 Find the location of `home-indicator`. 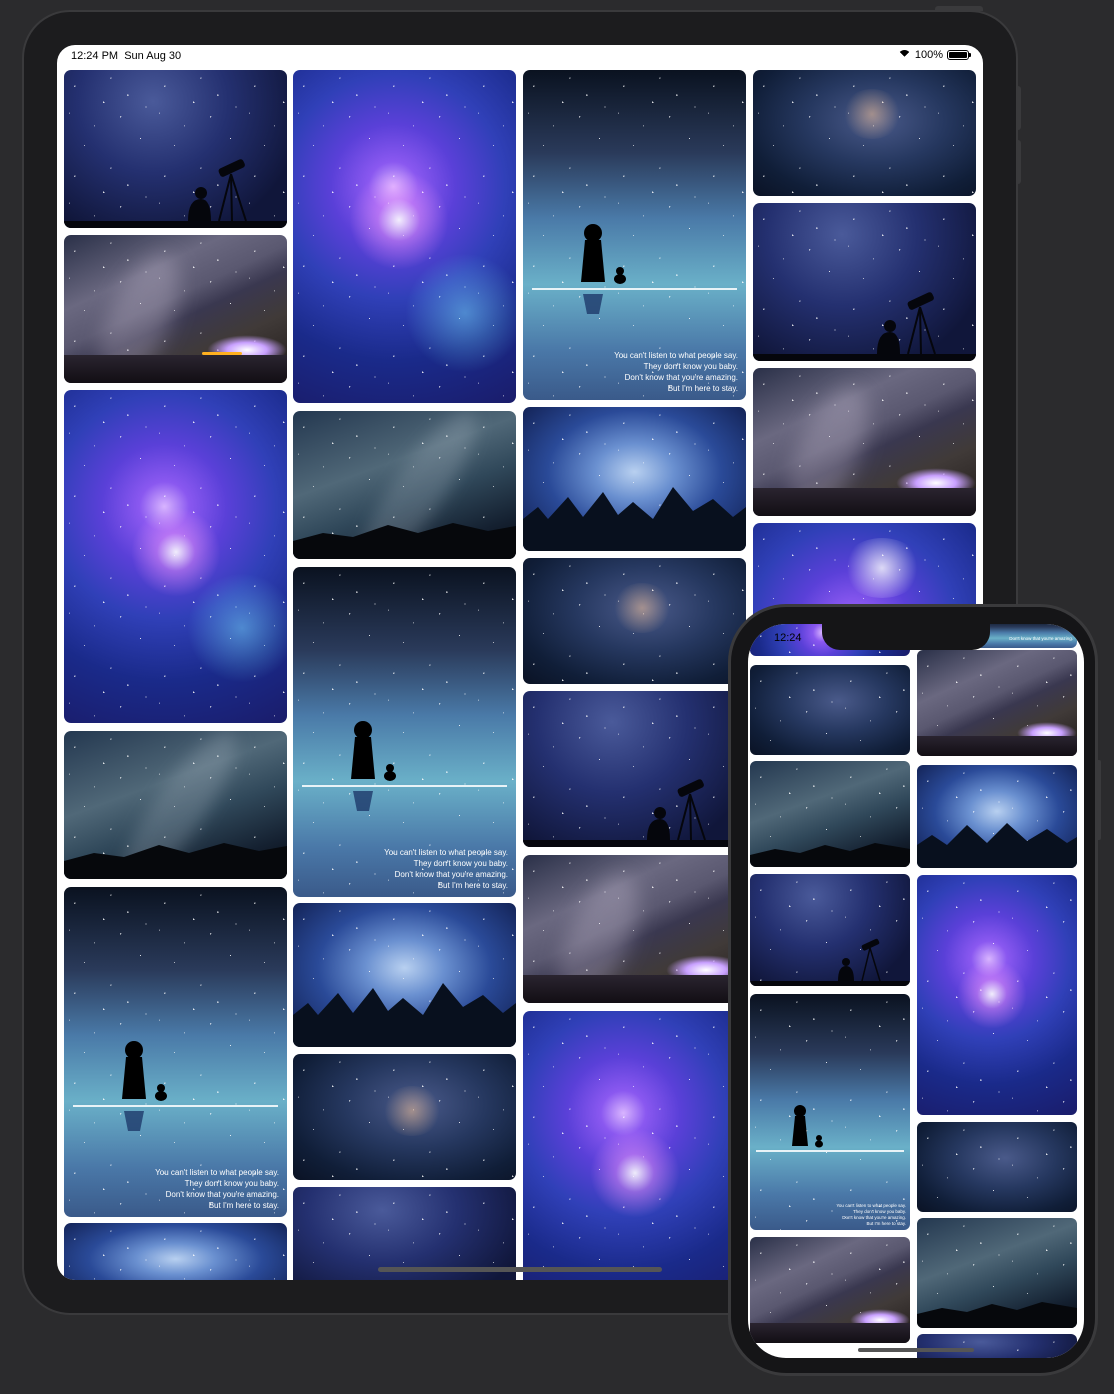

home-indicator is located at coordinates (520, 1269).